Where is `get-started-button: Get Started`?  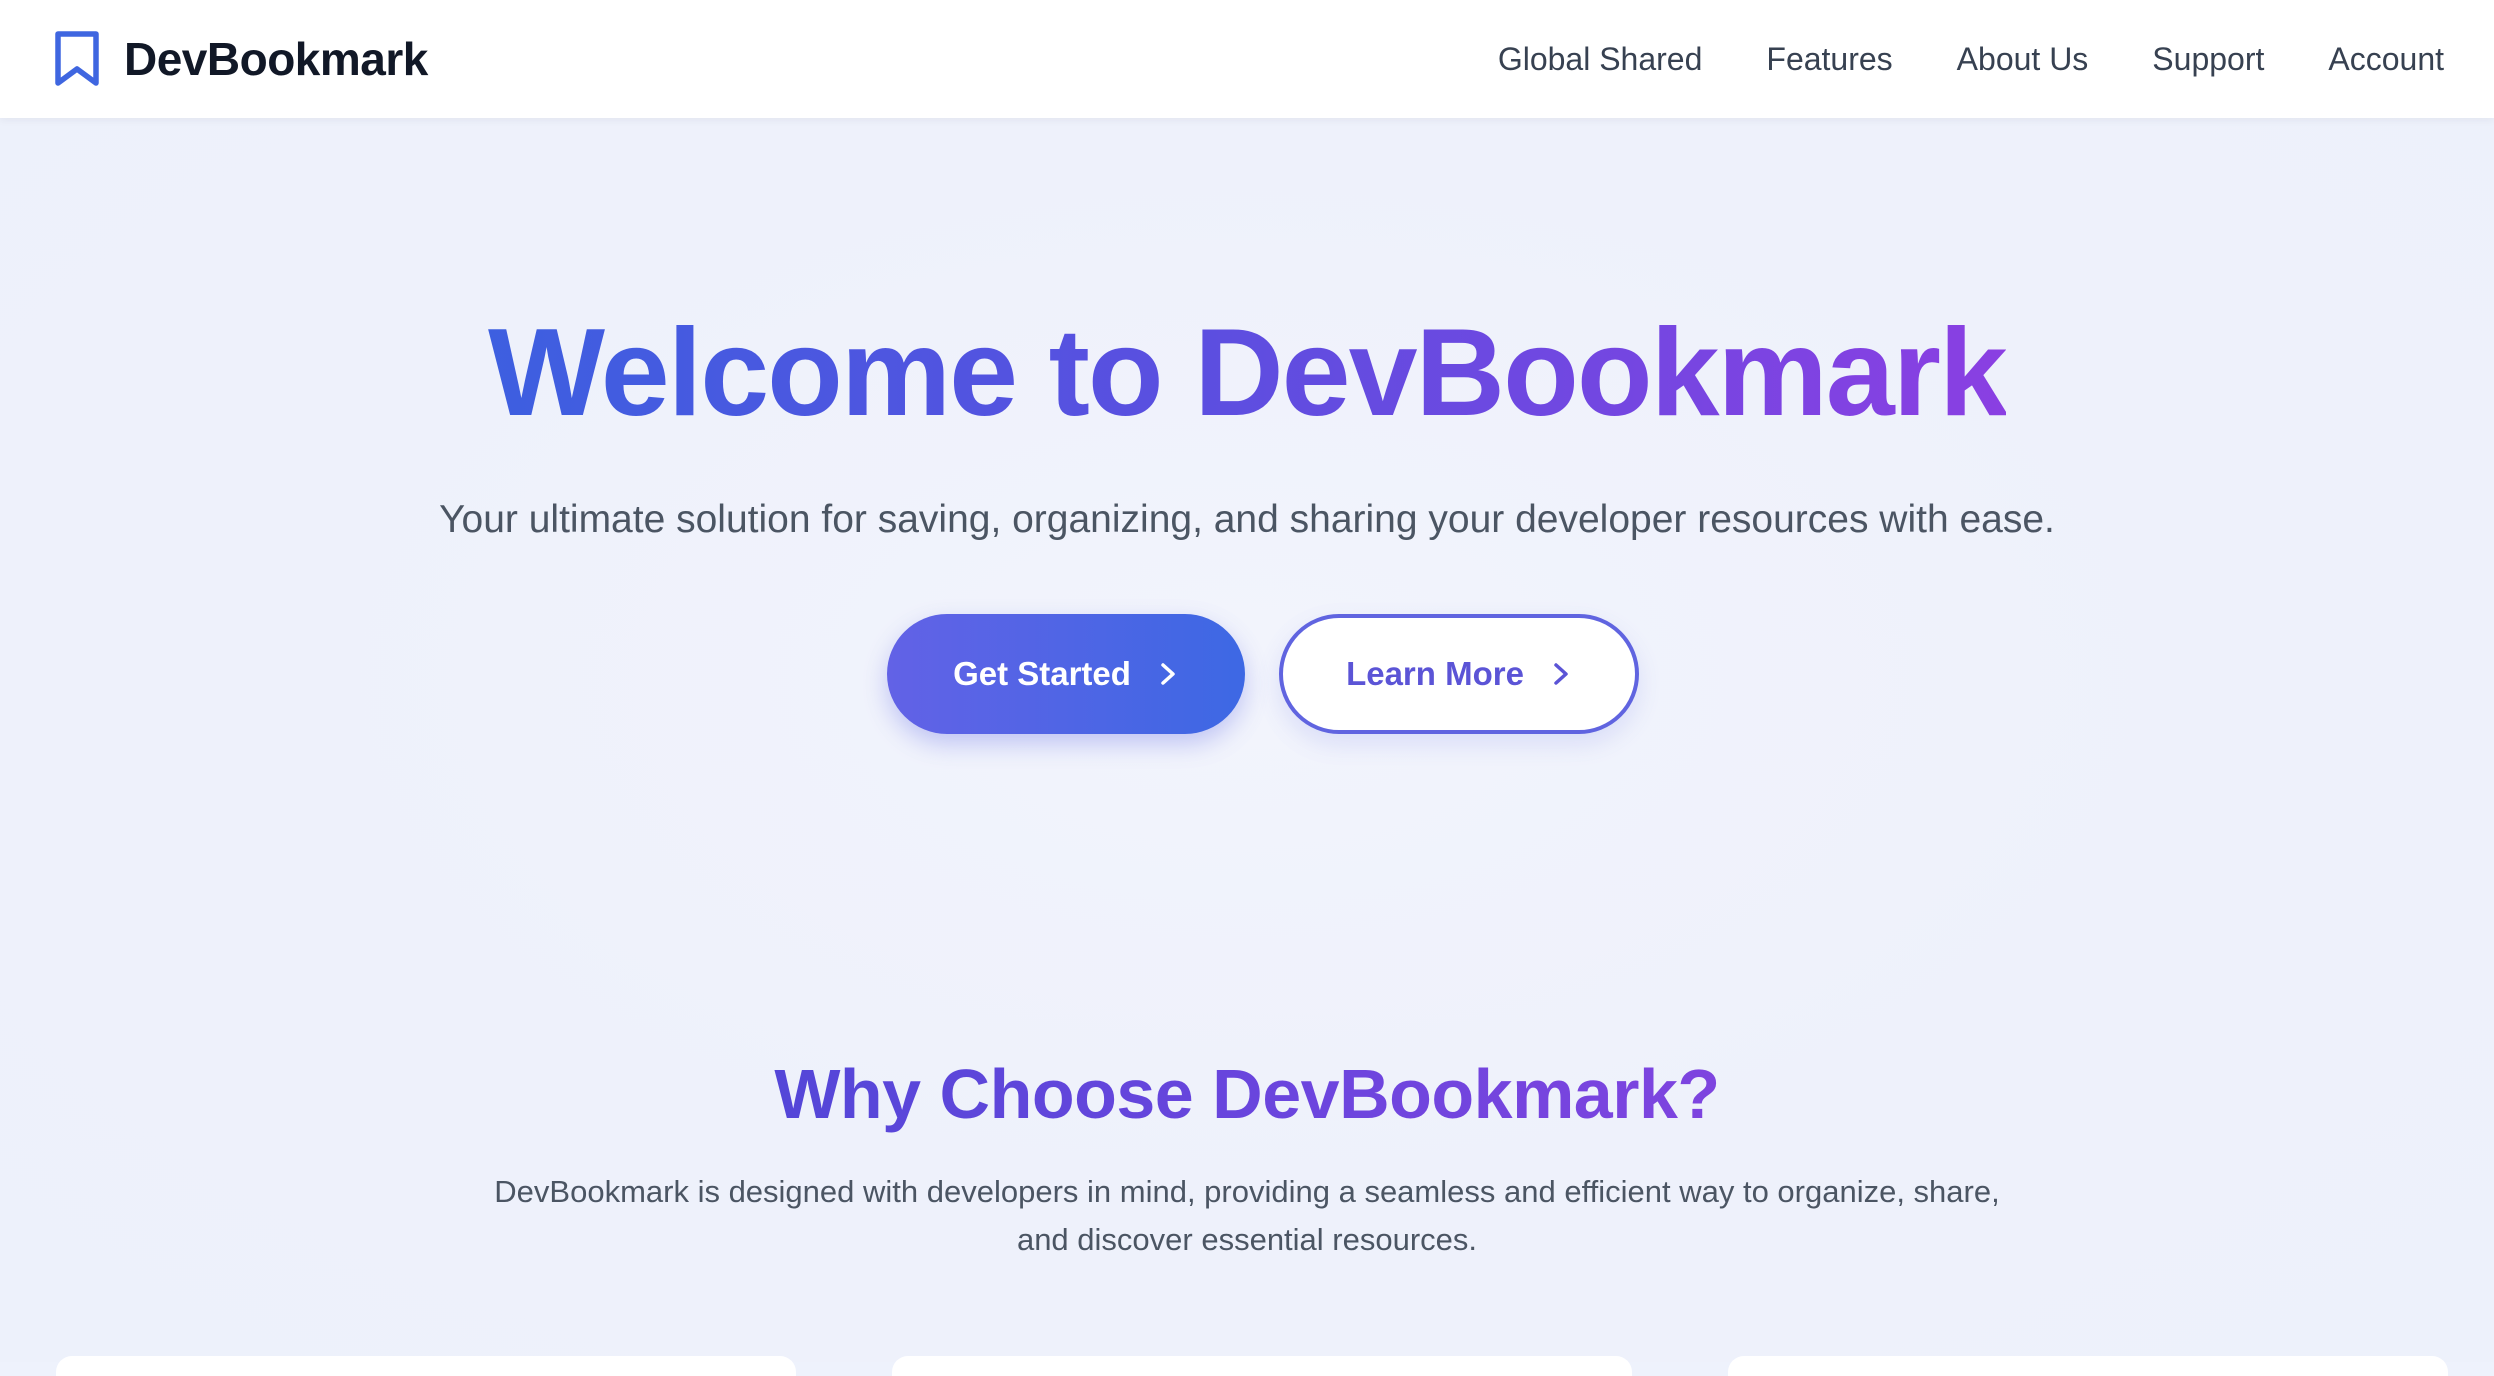
get-started-button: Get Started is located at coordinates (1066, 674).